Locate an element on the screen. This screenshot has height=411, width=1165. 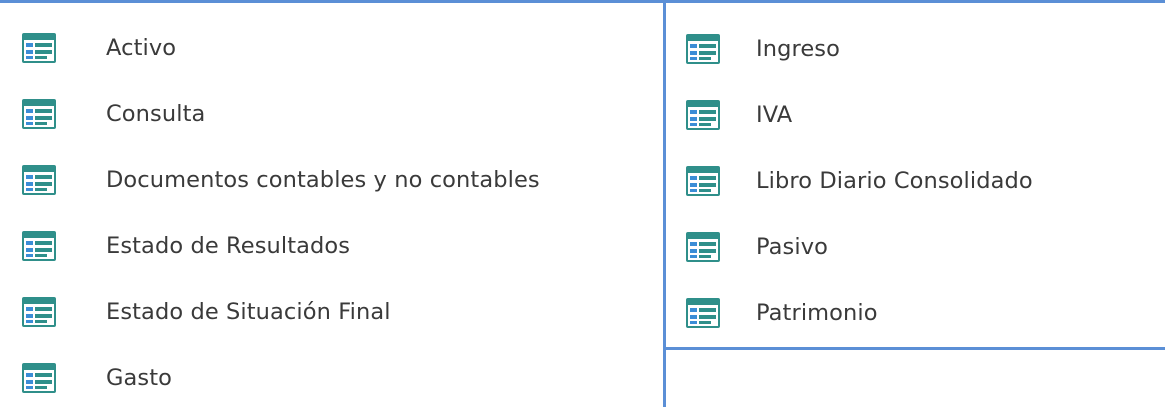
form-item-estado-de-resultados: Estado de Resultados is located at coordinates (332, 246).